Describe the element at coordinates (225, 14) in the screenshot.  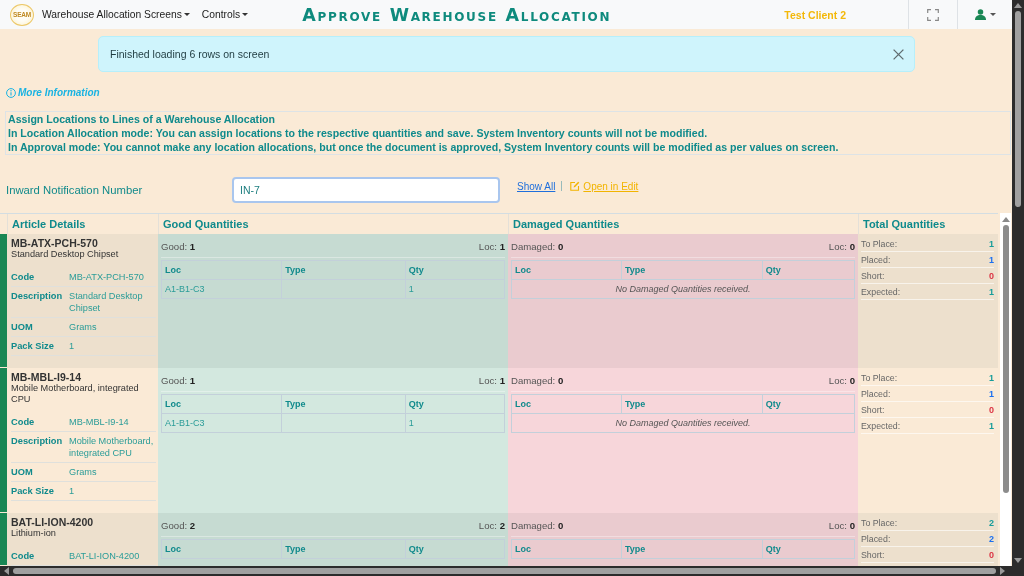
I see `nav-menu-item: Controls` at that location.